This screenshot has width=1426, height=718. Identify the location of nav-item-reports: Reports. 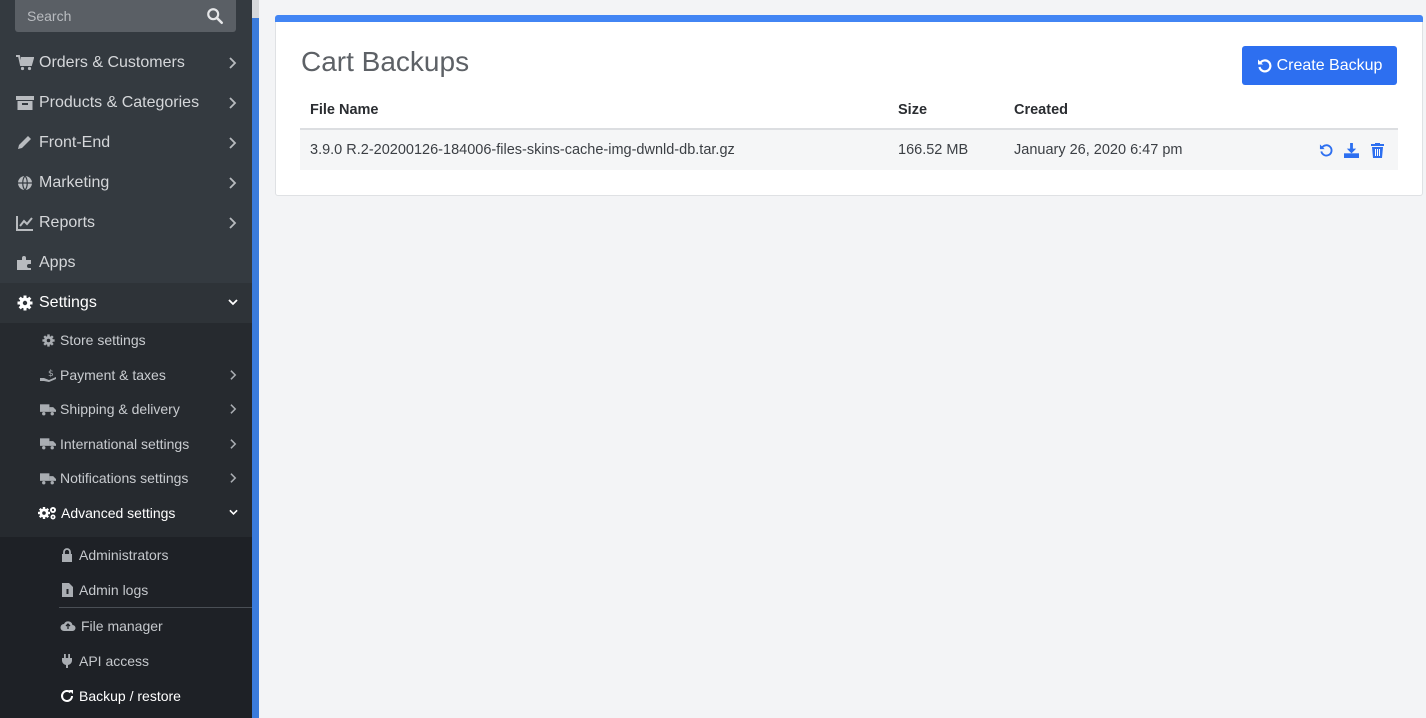
(126, 223).